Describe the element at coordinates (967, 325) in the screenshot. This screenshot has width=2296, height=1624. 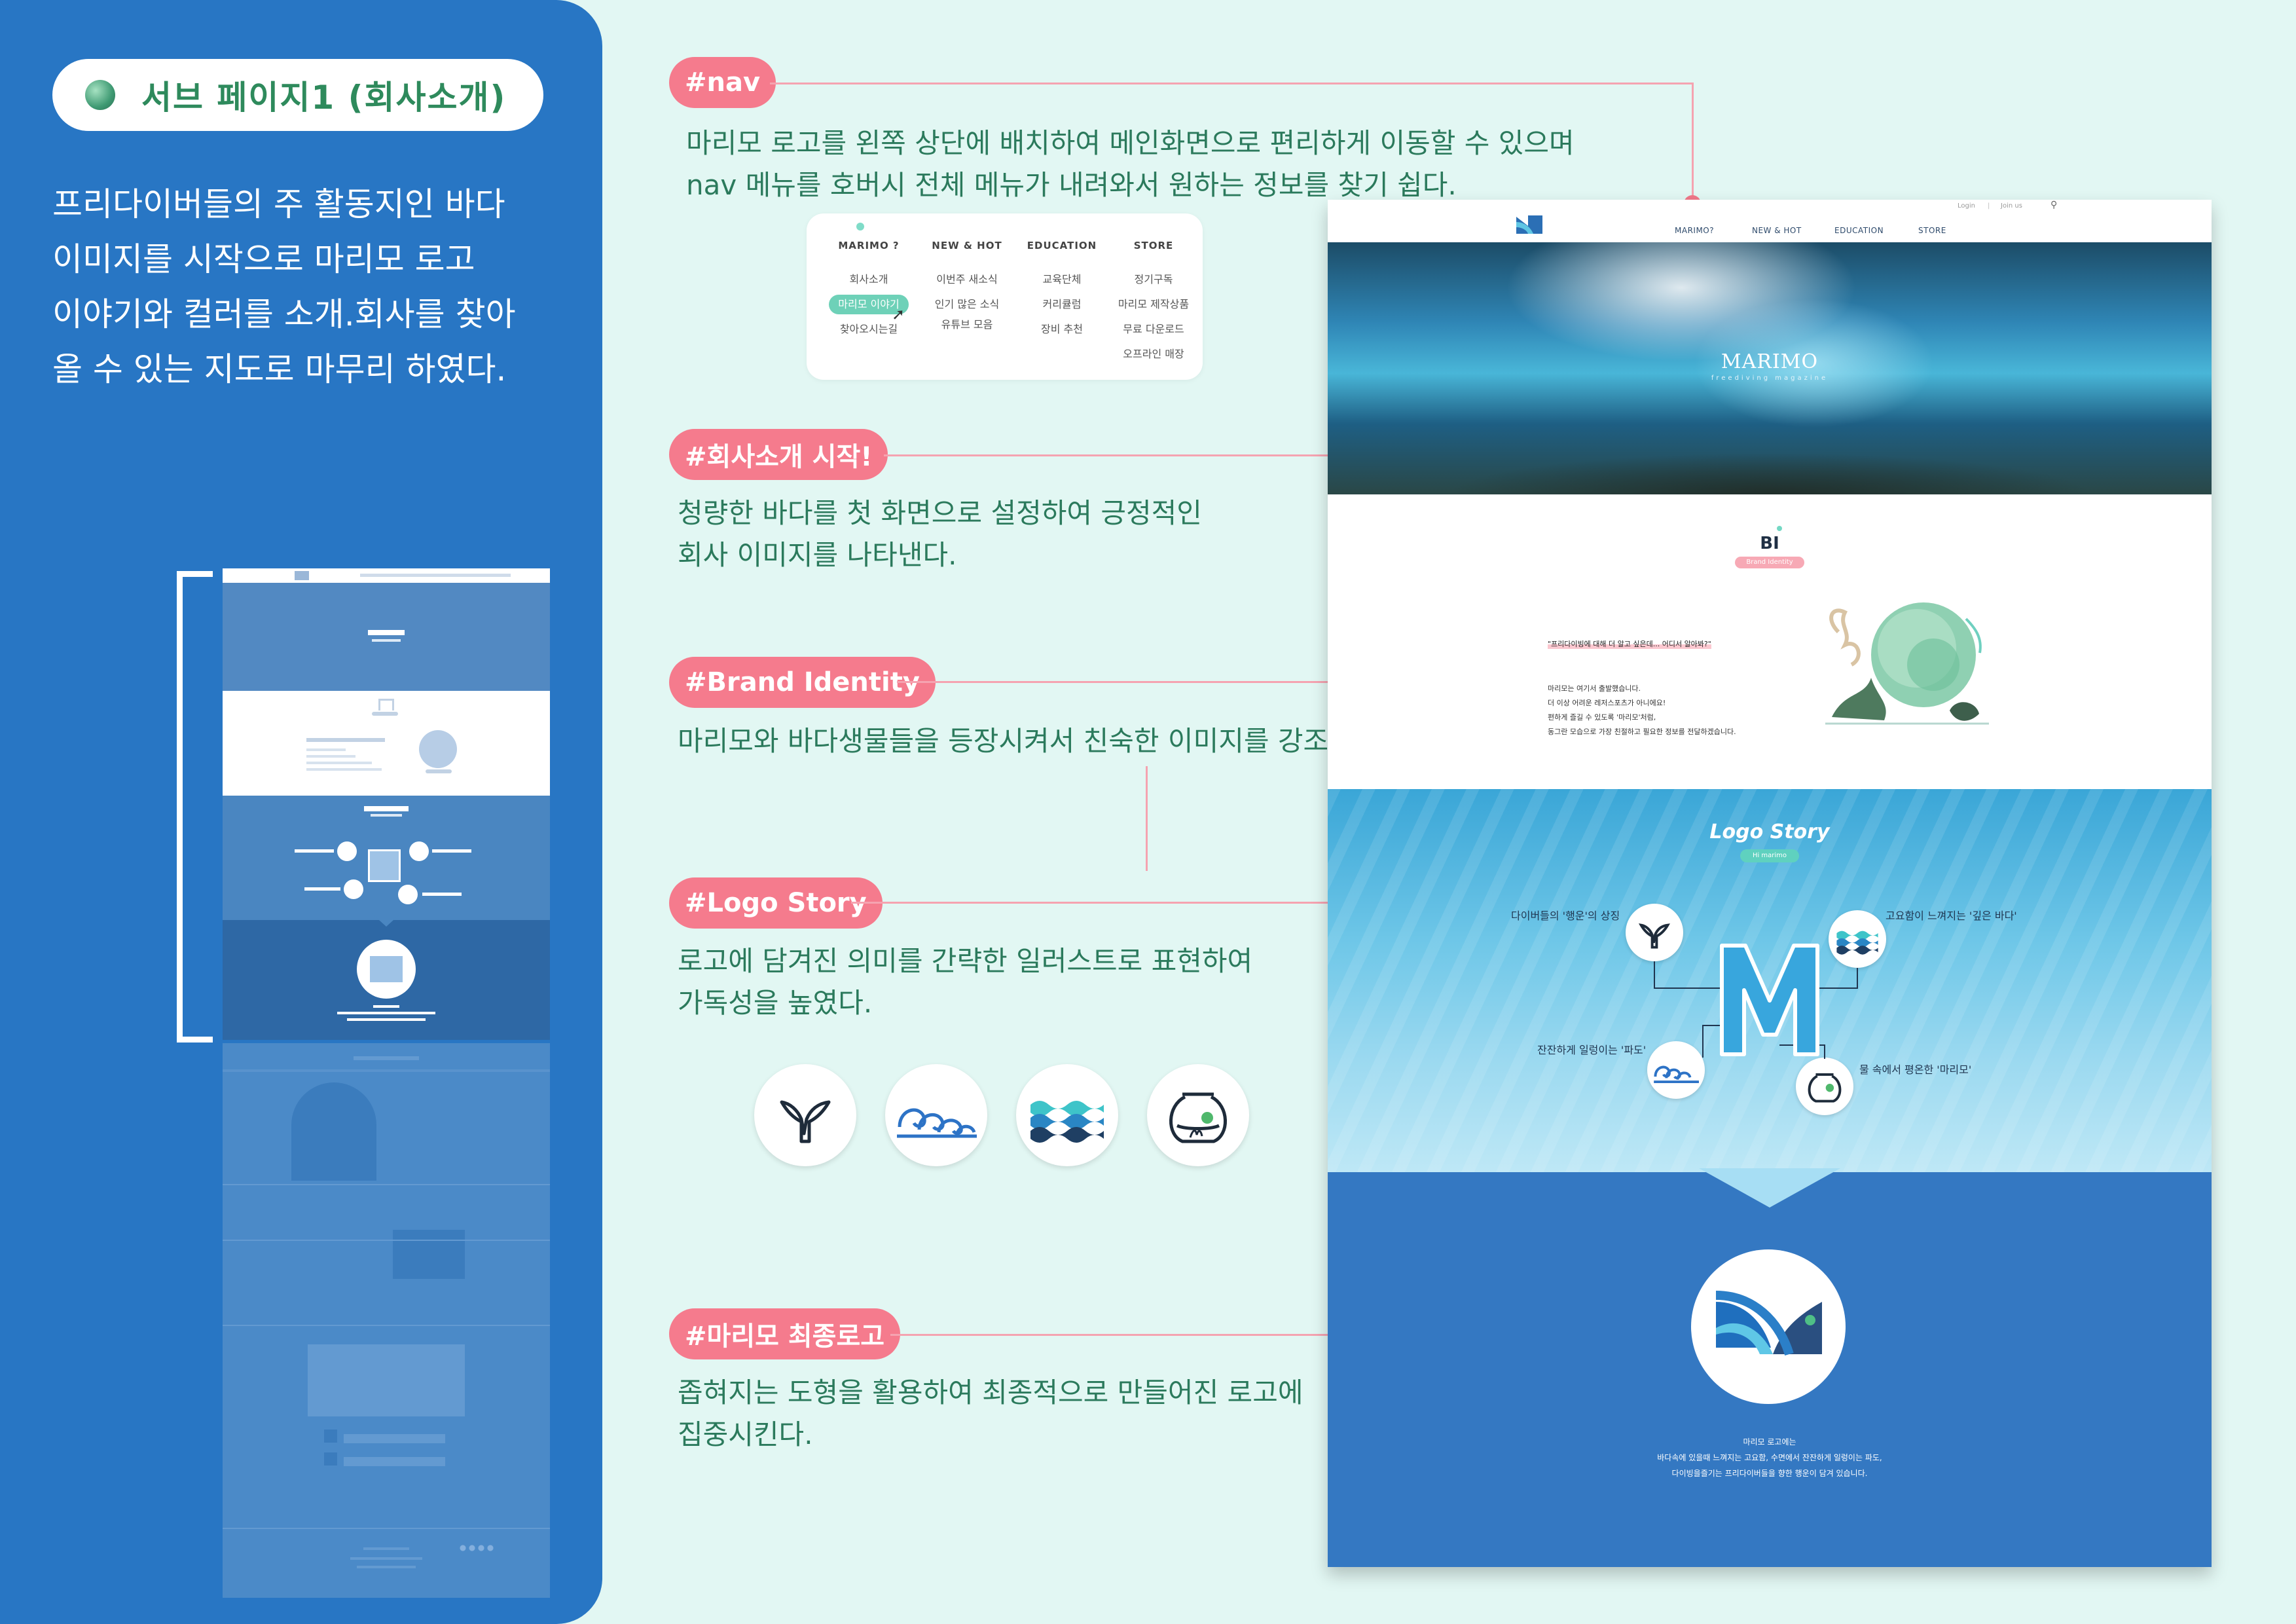
I see `dropdown-item: 유튜브 모음` at that location.